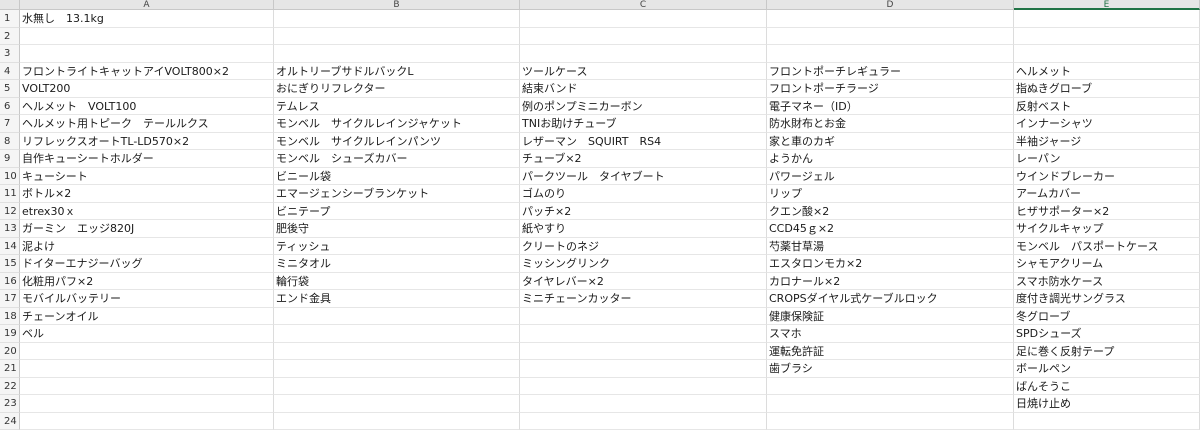 This screenshot has width=1200, height=430. Describe the element at coordinates (1107, 316) in the screenshot. I see `cell-e18: 冬グローブ` at that location.